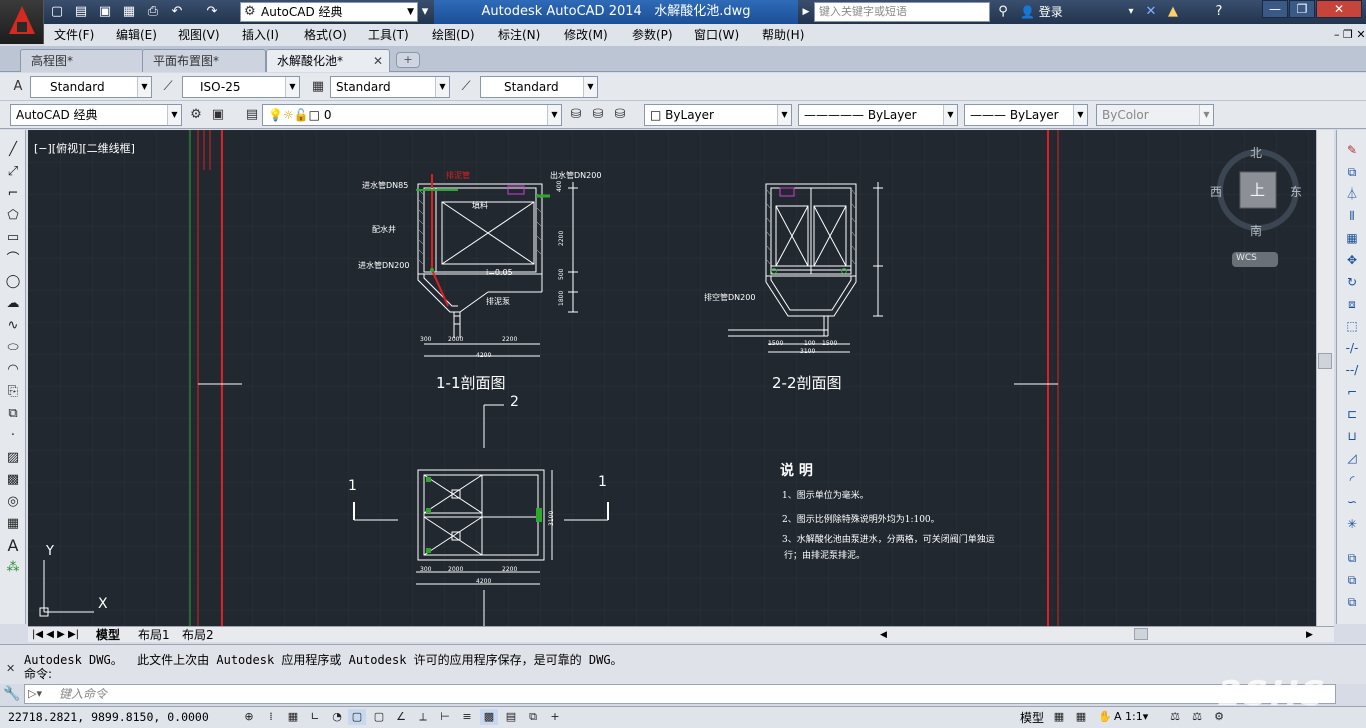 Image resolution: width=1366 pixels, height=728 pixels. I want to click on menu-parameters: 参数(P), so click(652, 35).